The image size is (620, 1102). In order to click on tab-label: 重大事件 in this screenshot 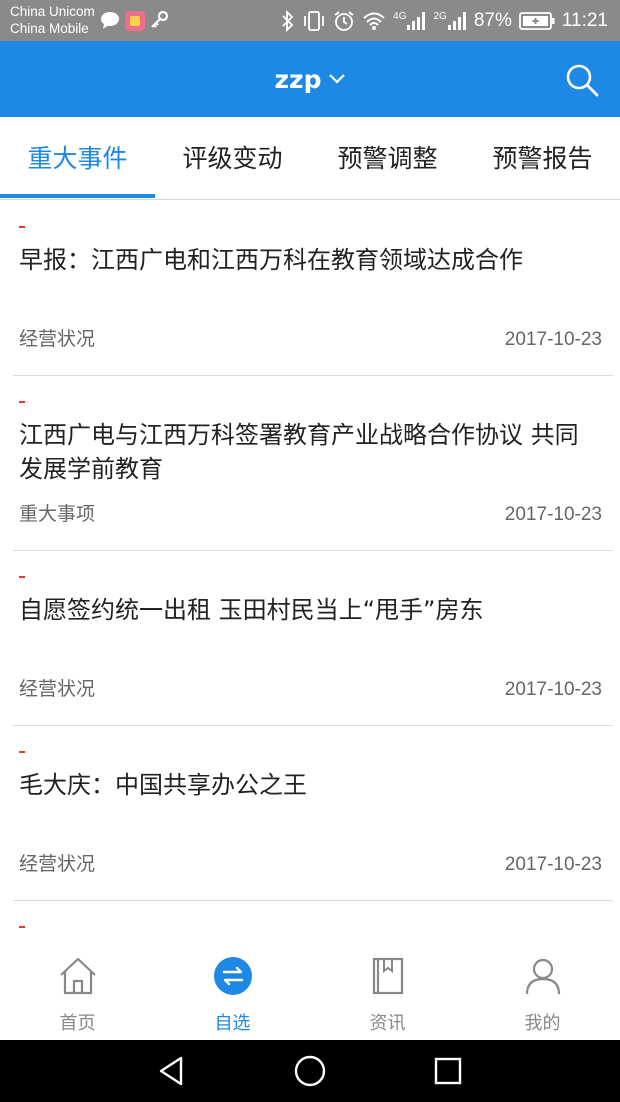, I will do `click(77, 158)`.